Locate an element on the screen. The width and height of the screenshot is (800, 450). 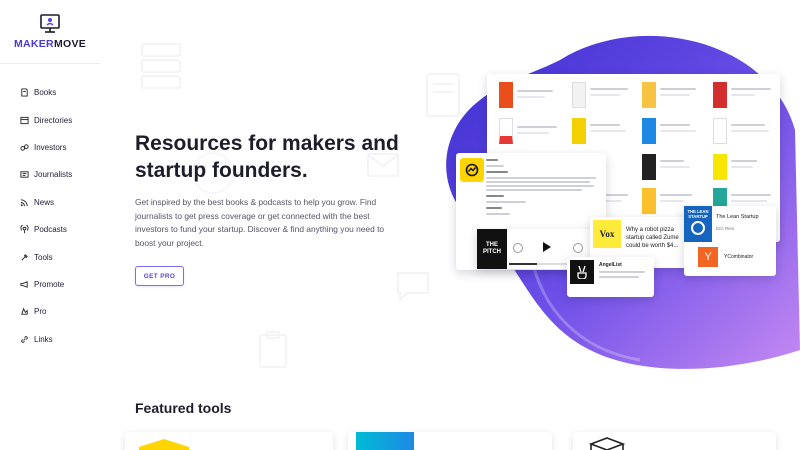
logo-text: MAKERMOVE is located at coordinates (50, 44).